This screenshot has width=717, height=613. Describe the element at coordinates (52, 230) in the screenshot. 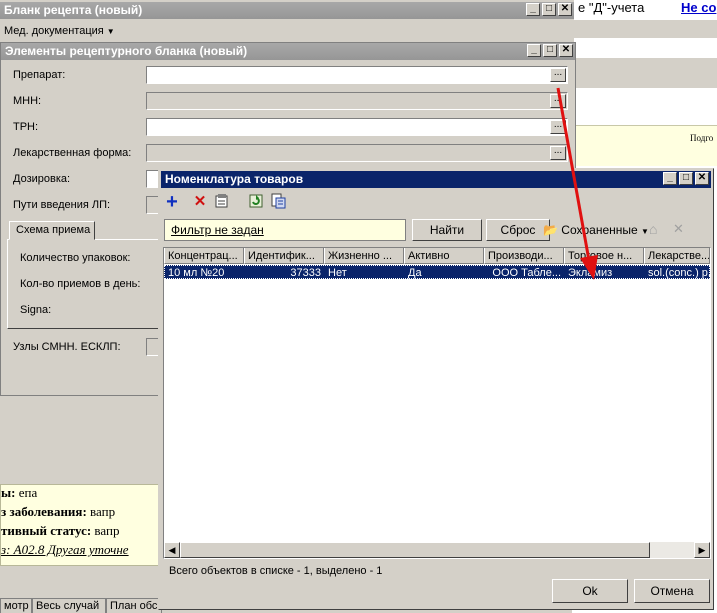

I see `tab-scheme: Схема приема` at that location.